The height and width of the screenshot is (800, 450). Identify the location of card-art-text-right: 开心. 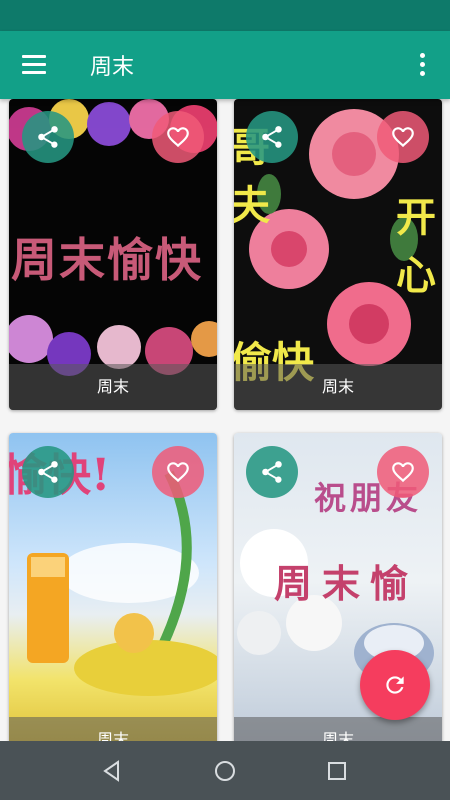
(416, 246).